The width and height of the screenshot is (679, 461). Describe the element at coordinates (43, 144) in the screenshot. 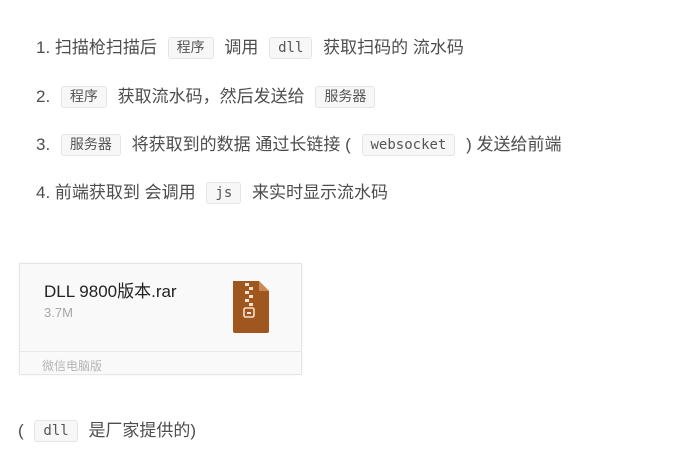

I see `step-number: 3.` at that location.